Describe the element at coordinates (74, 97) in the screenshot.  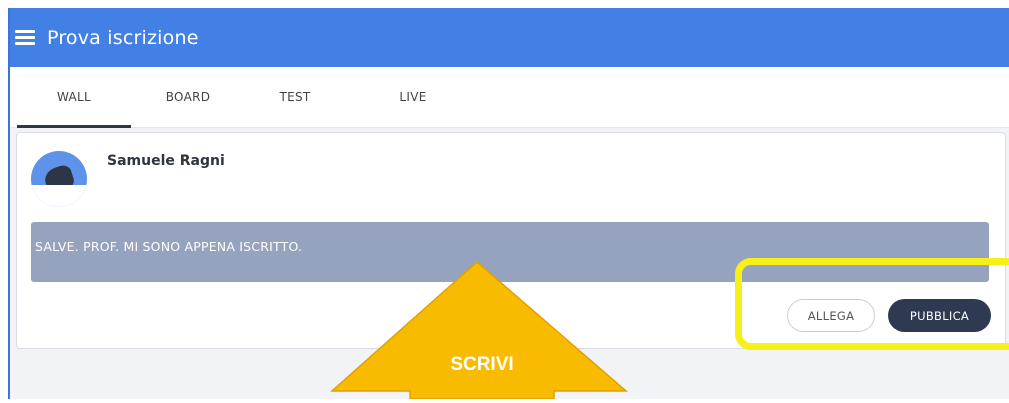
I see `tab-wall: WALL` at that location.